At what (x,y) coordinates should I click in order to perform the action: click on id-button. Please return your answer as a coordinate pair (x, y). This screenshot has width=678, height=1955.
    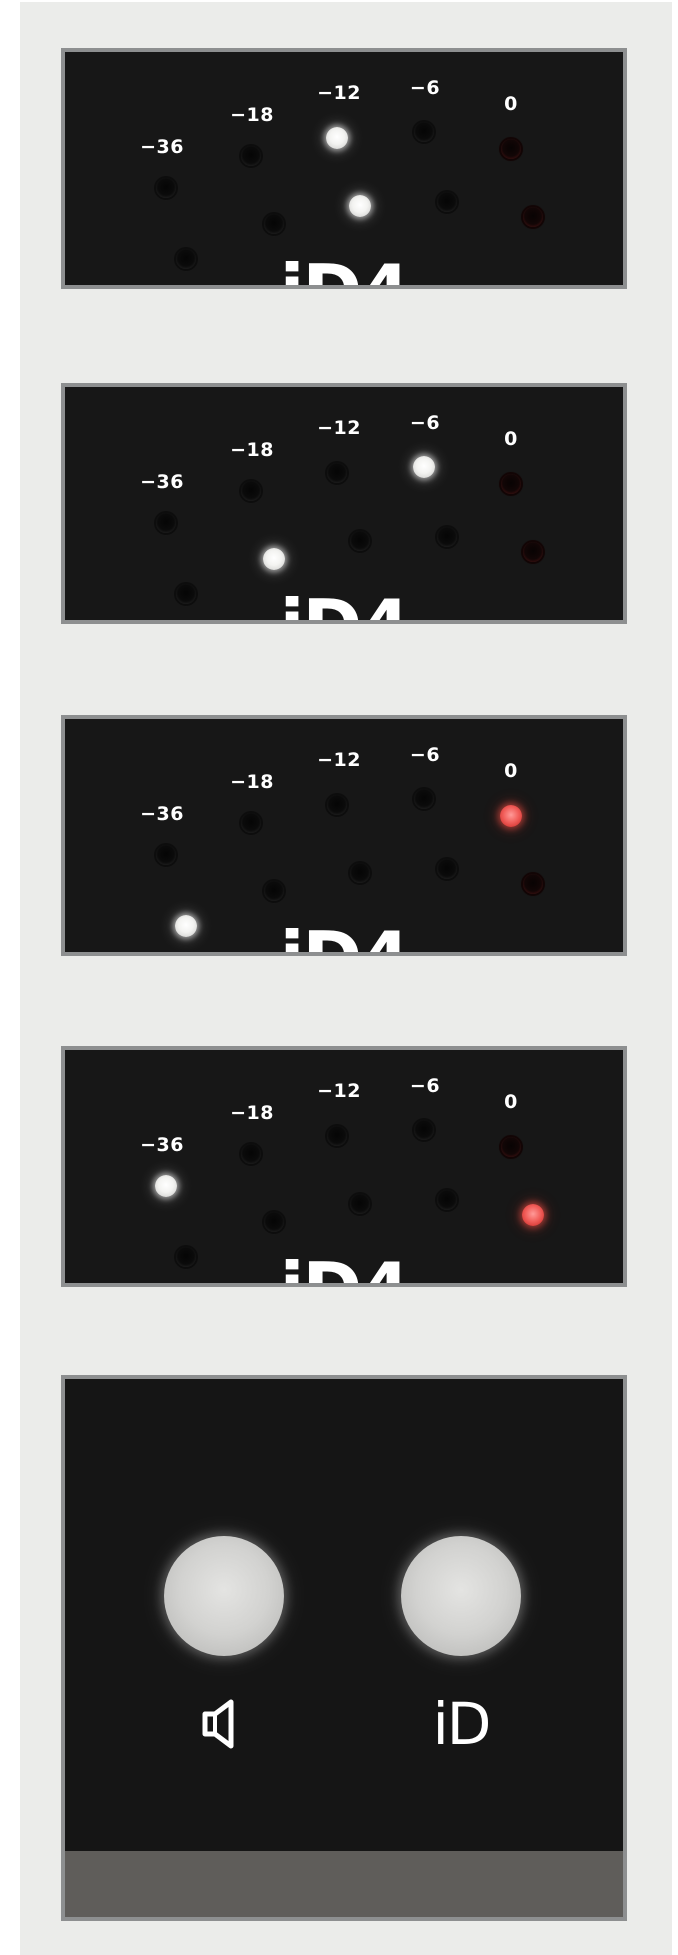
    Looking at the image, I should click on (461, 1596).